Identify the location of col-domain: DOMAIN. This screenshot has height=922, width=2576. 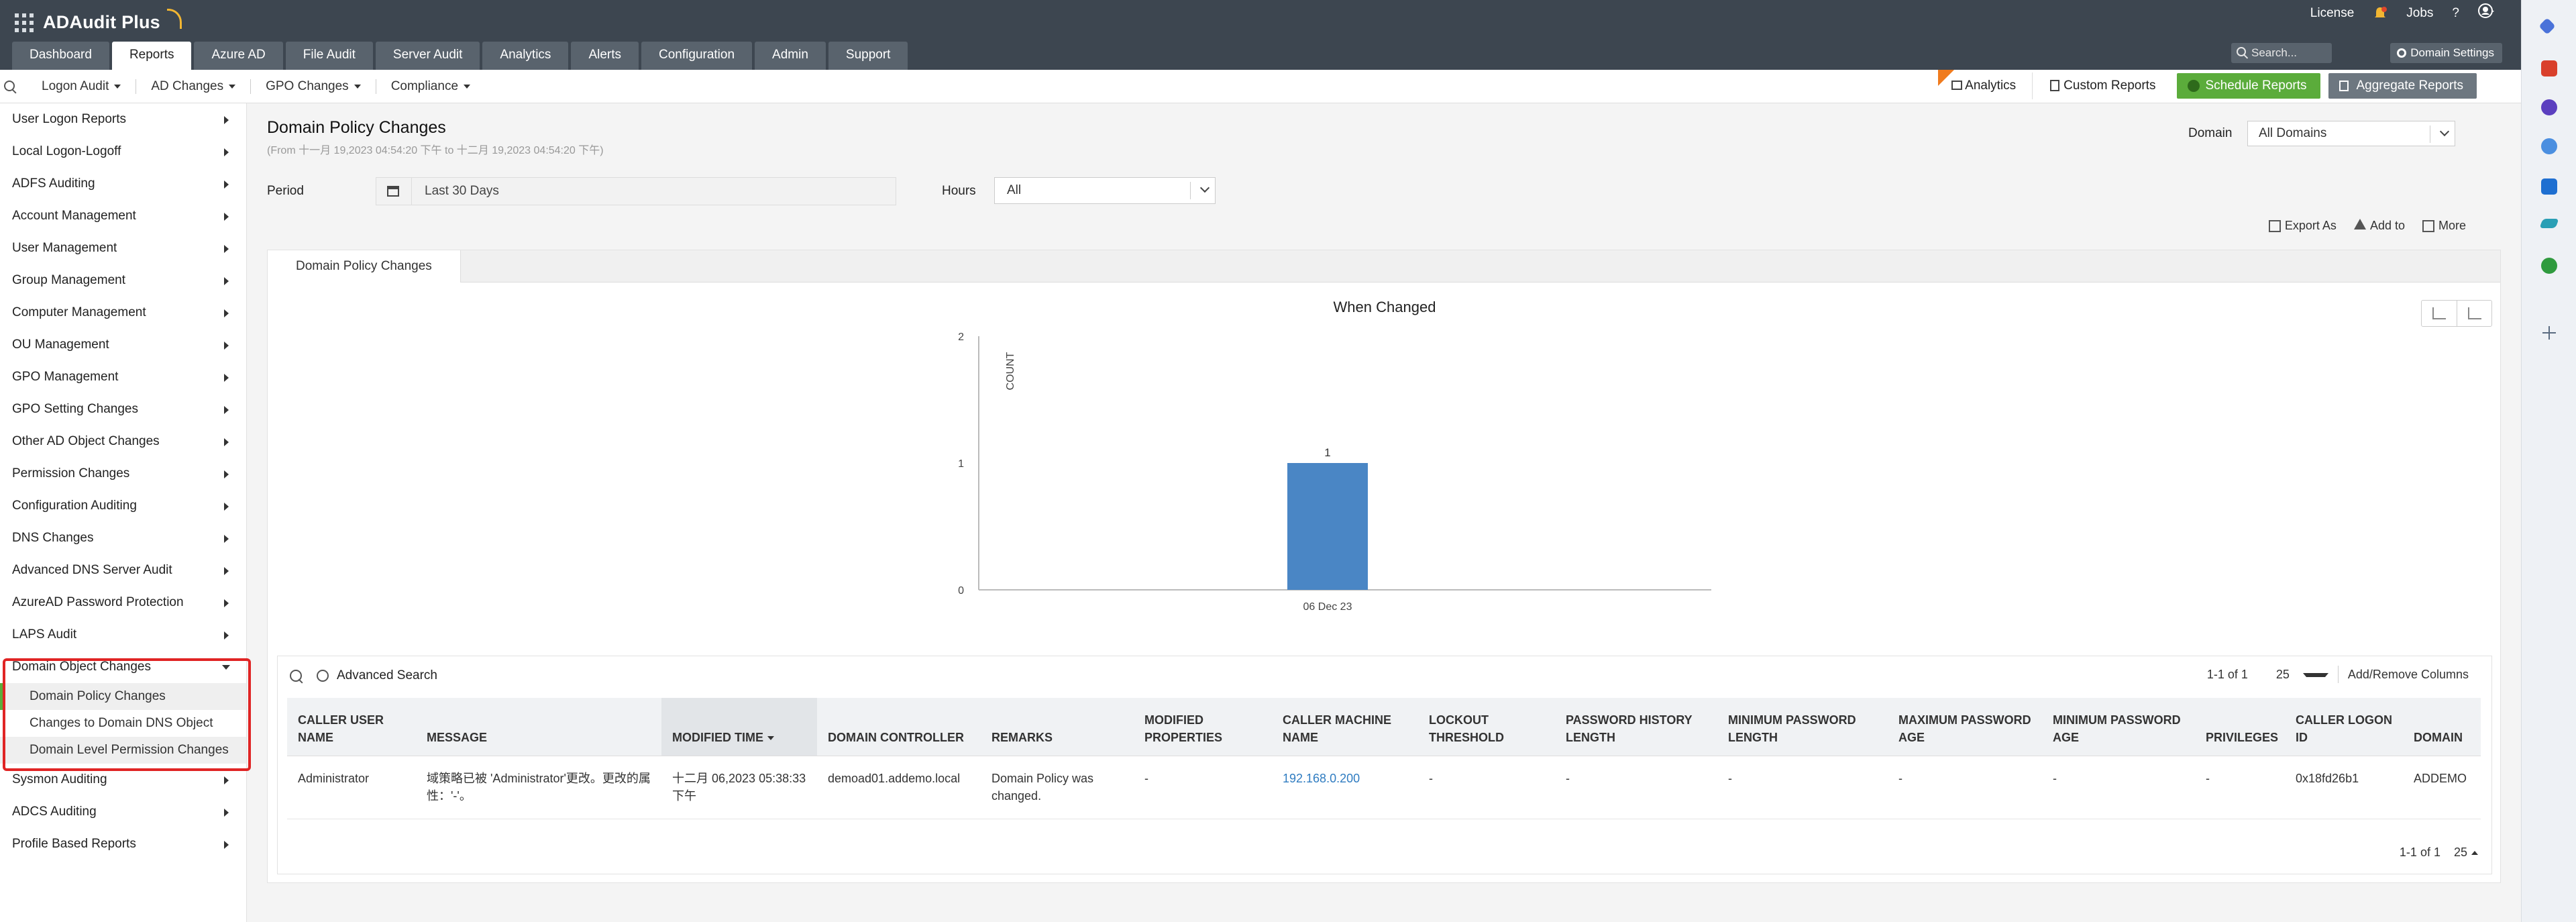
(2442, 727).